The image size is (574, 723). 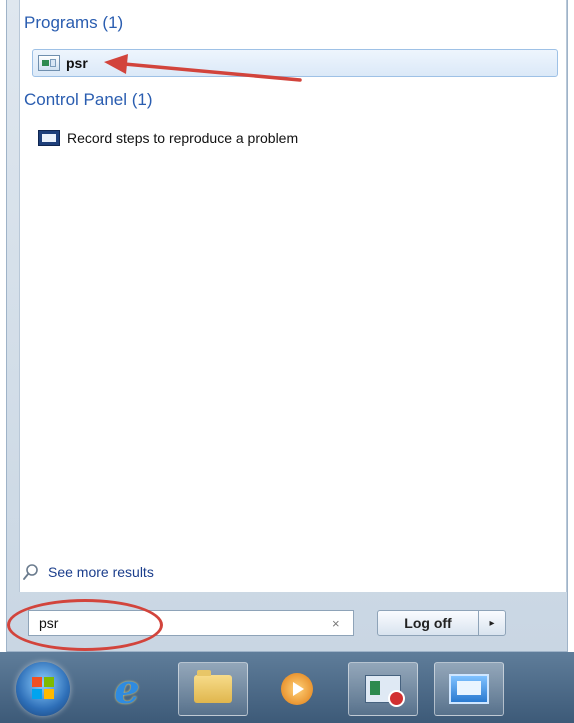 I want to click on taskbar-problem-steps-recorder, so click(x=383, y=689).